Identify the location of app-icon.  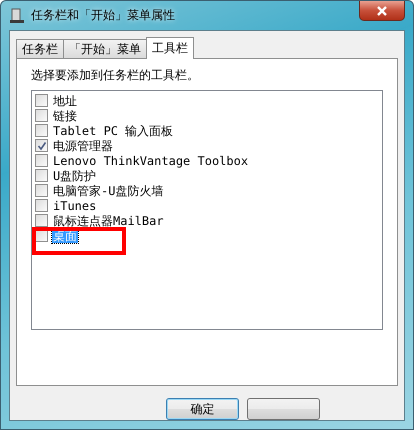
(17, 16).